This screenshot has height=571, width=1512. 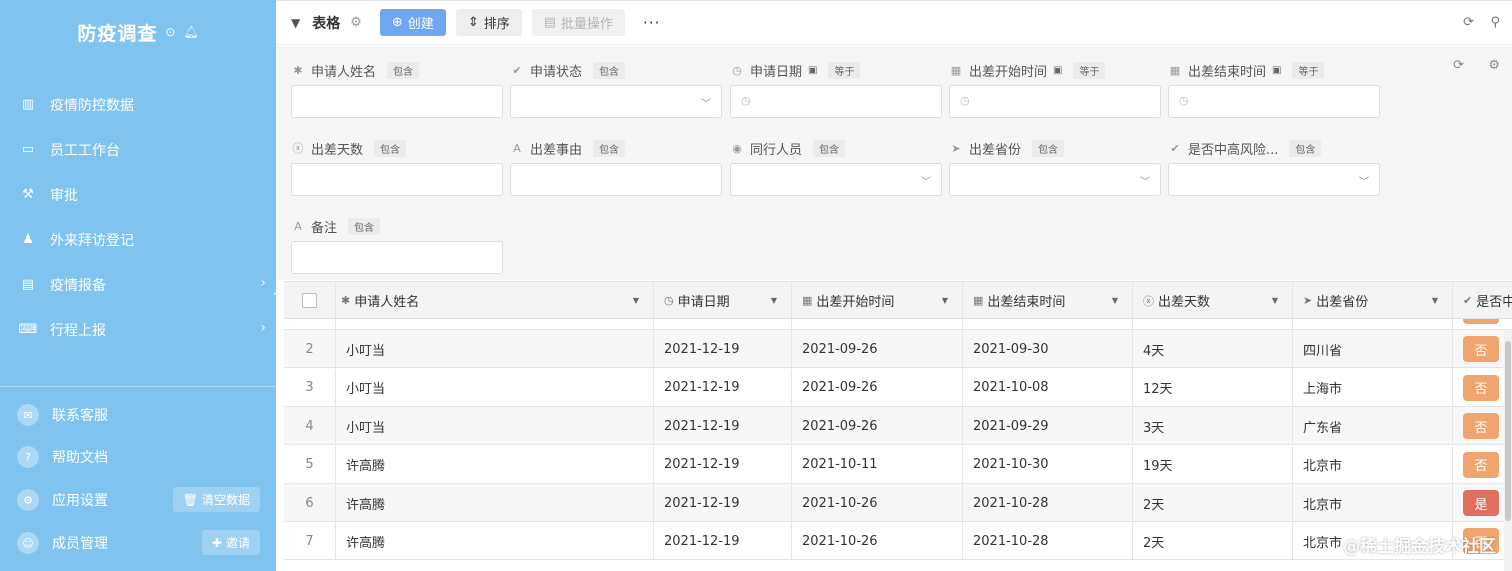 I want to click on sidebar-item: ▭ 员工工作台, so click(x=138, y=149).